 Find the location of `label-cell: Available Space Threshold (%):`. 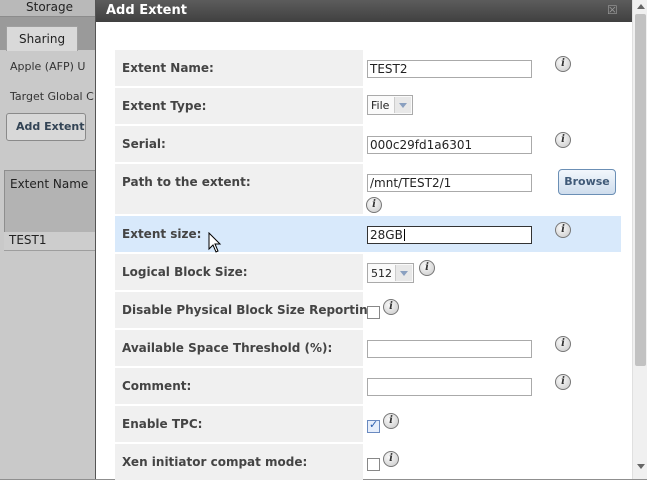

label-cell: Available Space Threshold (%): is located at coordinates (239, 348).